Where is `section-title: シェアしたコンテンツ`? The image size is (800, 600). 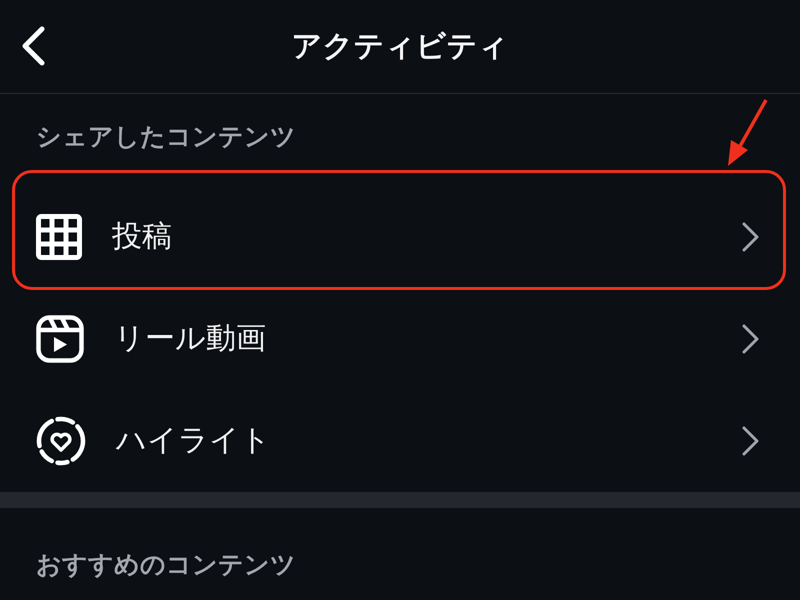 section-title: シェアしたコンテンツ is located at coordinates (166, 137).